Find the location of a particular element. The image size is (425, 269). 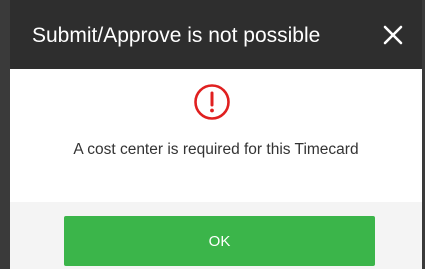

close-icon is located at coordinates (393, 35).